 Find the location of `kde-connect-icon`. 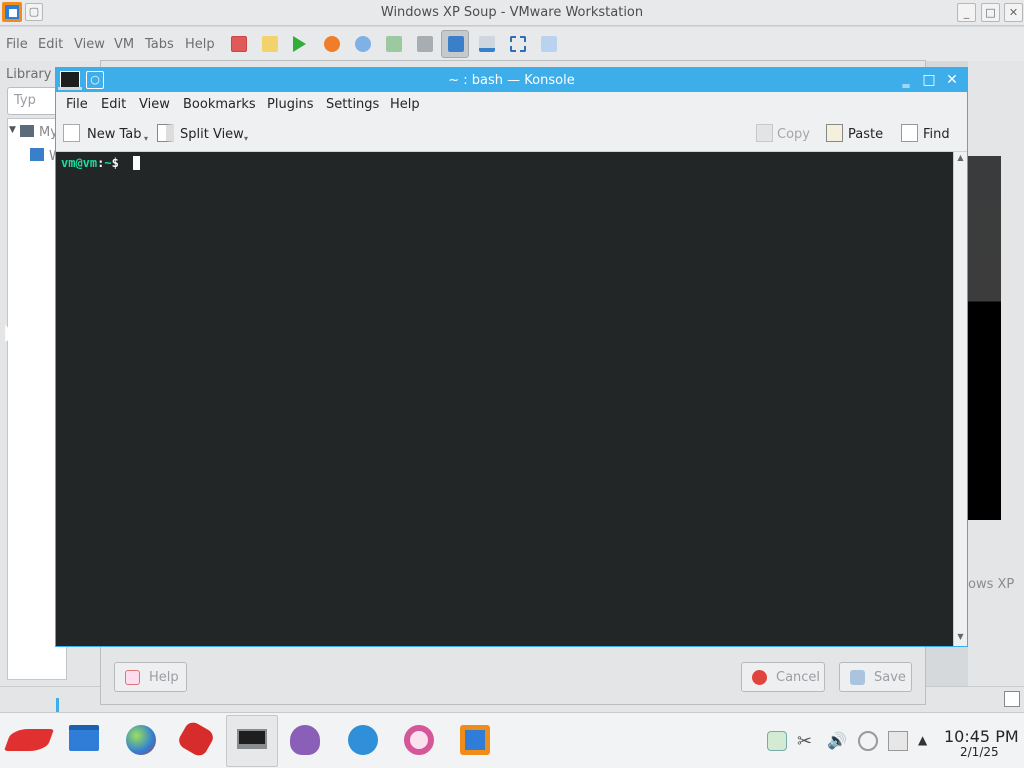

kde-connect-icon is located at coordinates (363, 740).